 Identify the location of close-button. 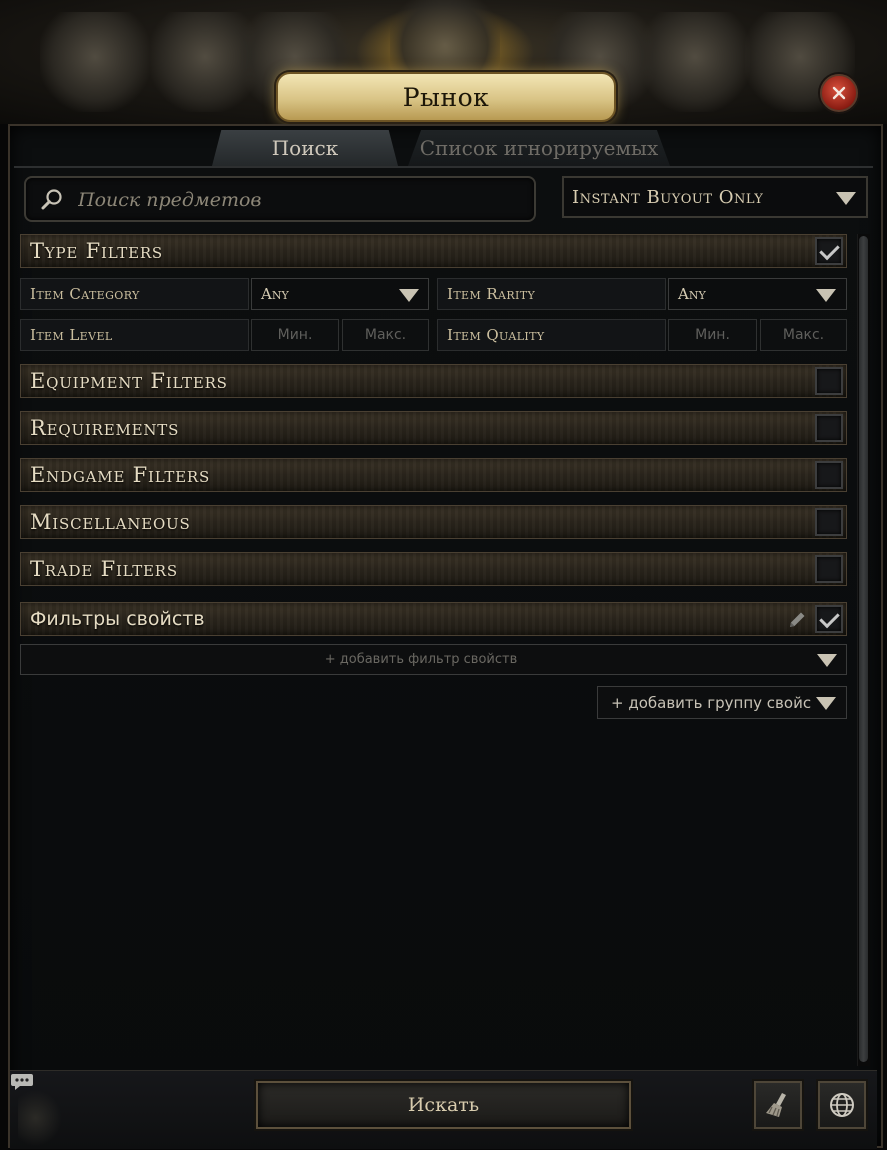
(839, 93).